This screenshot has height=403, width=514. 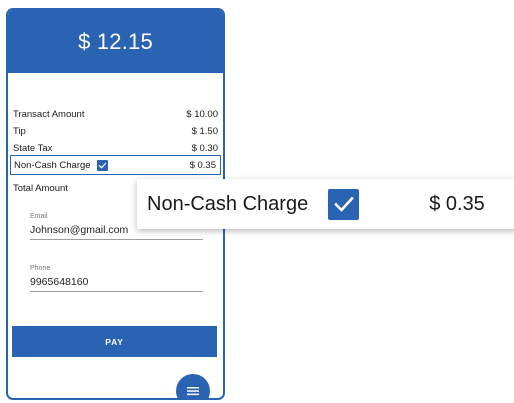 I want to click on non-cash-label-group: Non-Cash Charge, so click(x=61, y=165).